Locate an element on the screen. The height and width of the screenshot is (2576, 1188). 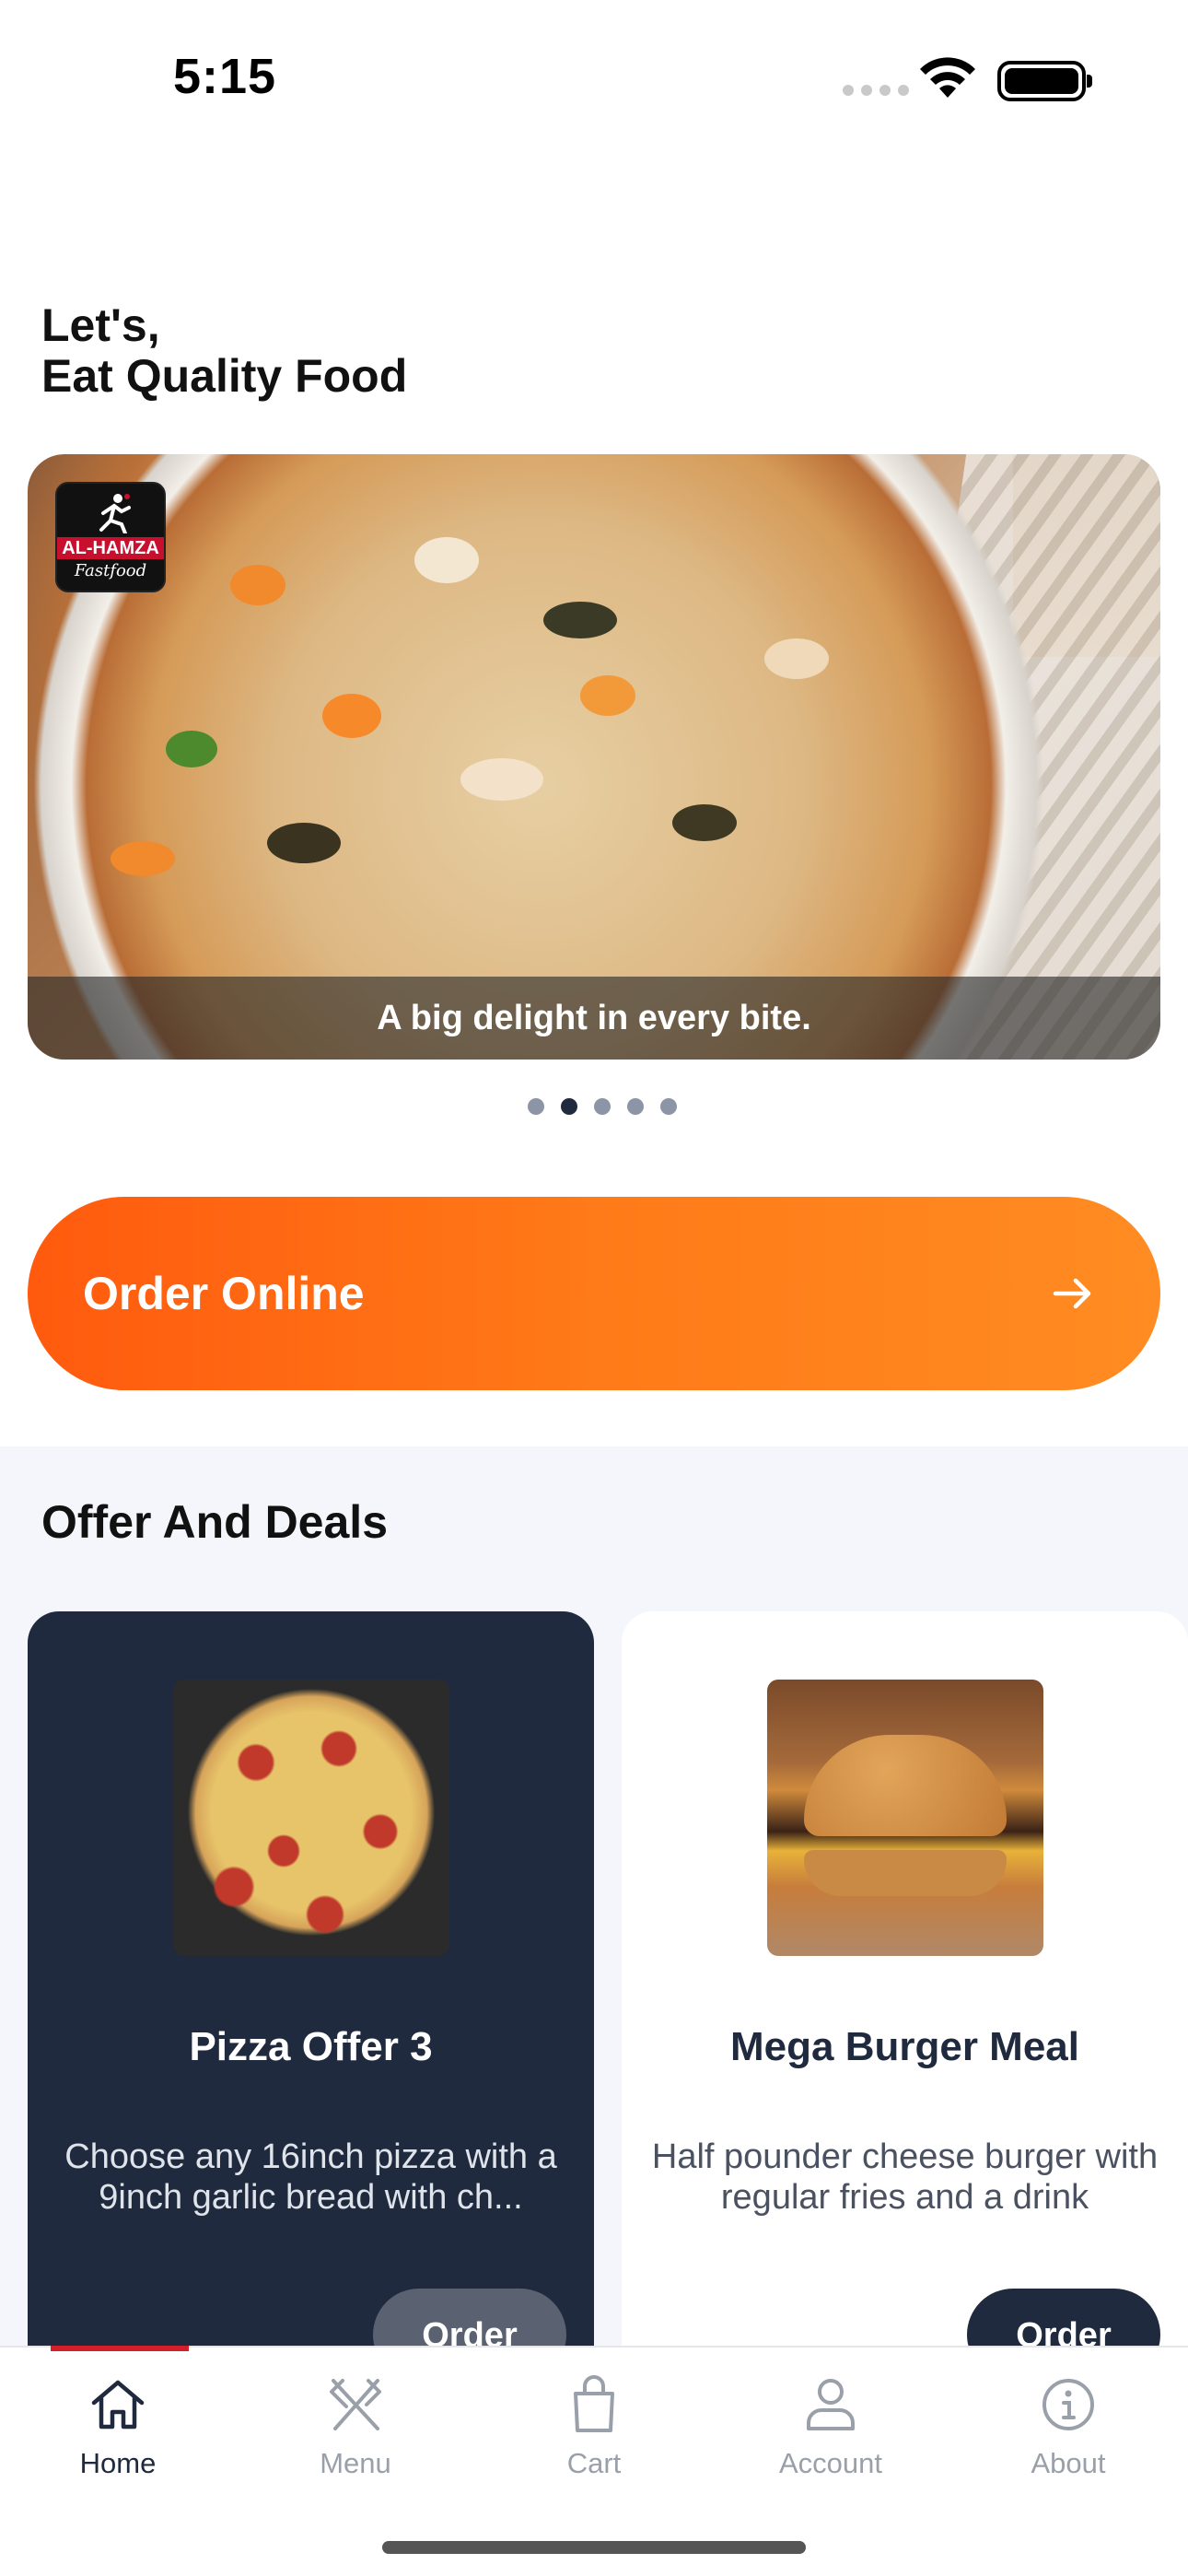
status-time: 5:15 is located at coordinates (225, 76).